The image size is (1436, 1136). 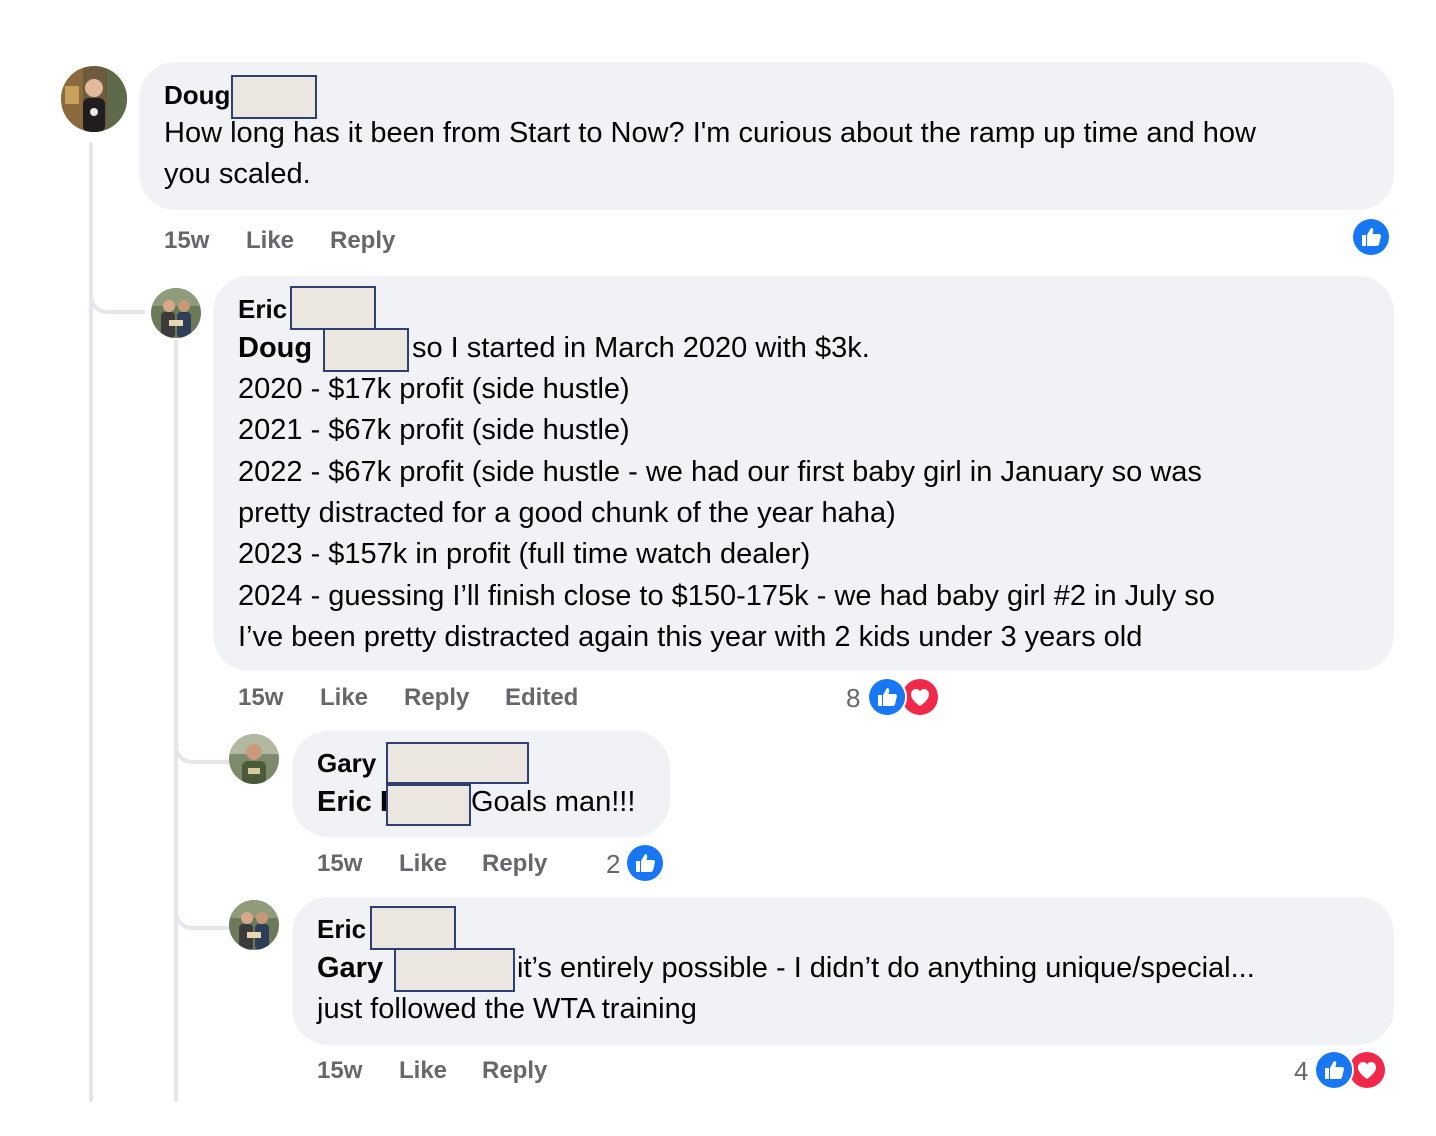 What do you see at coordinates (613, 864) in the screenshot?
I see `reaction-count: 2` at bounding box center [613, 864].